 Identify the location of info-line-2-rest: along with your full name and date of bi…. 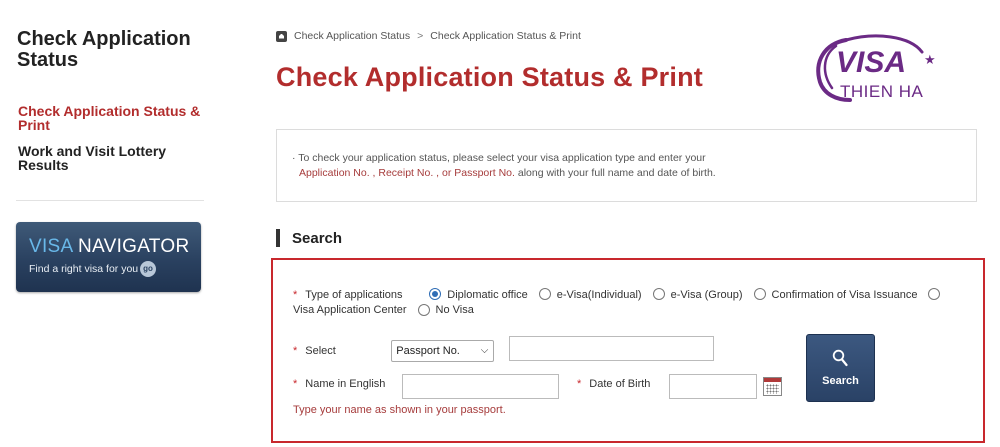
(615, 173).